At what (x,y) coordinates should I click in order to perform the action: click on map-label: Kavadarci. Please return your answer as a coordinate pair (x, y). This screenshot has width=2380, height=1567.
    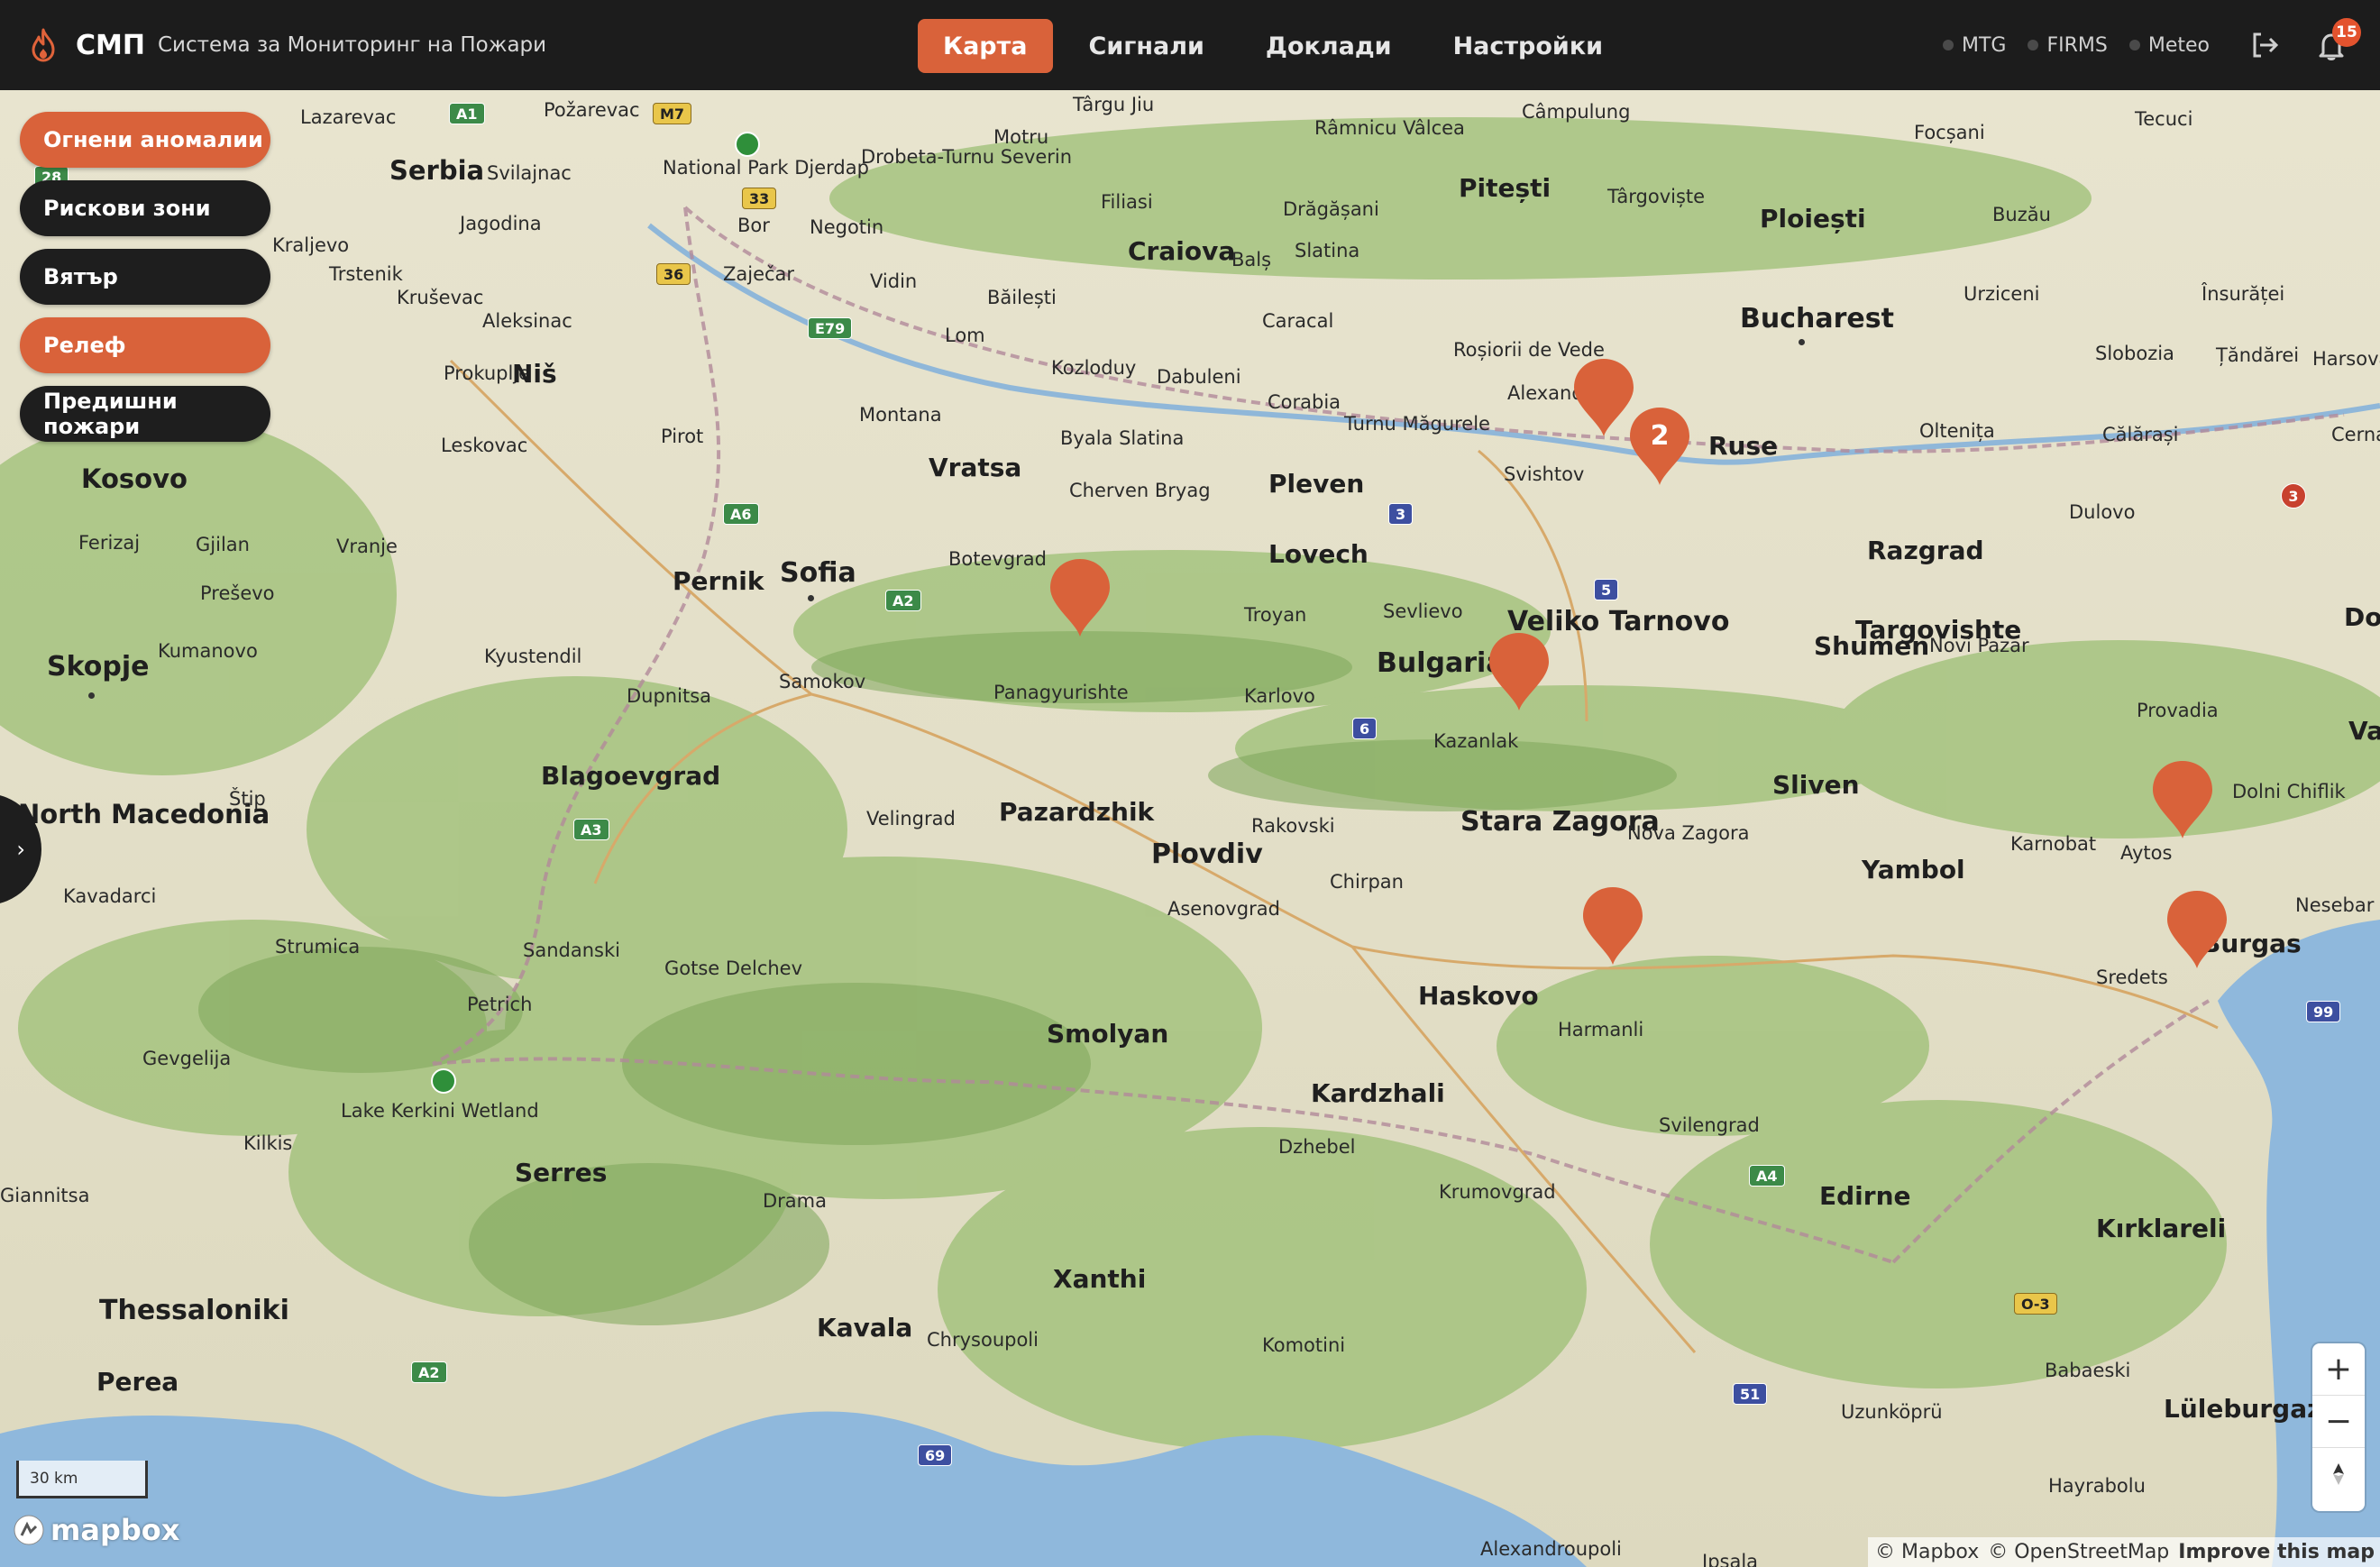
    Looking at the image, I should click on (110, 896).